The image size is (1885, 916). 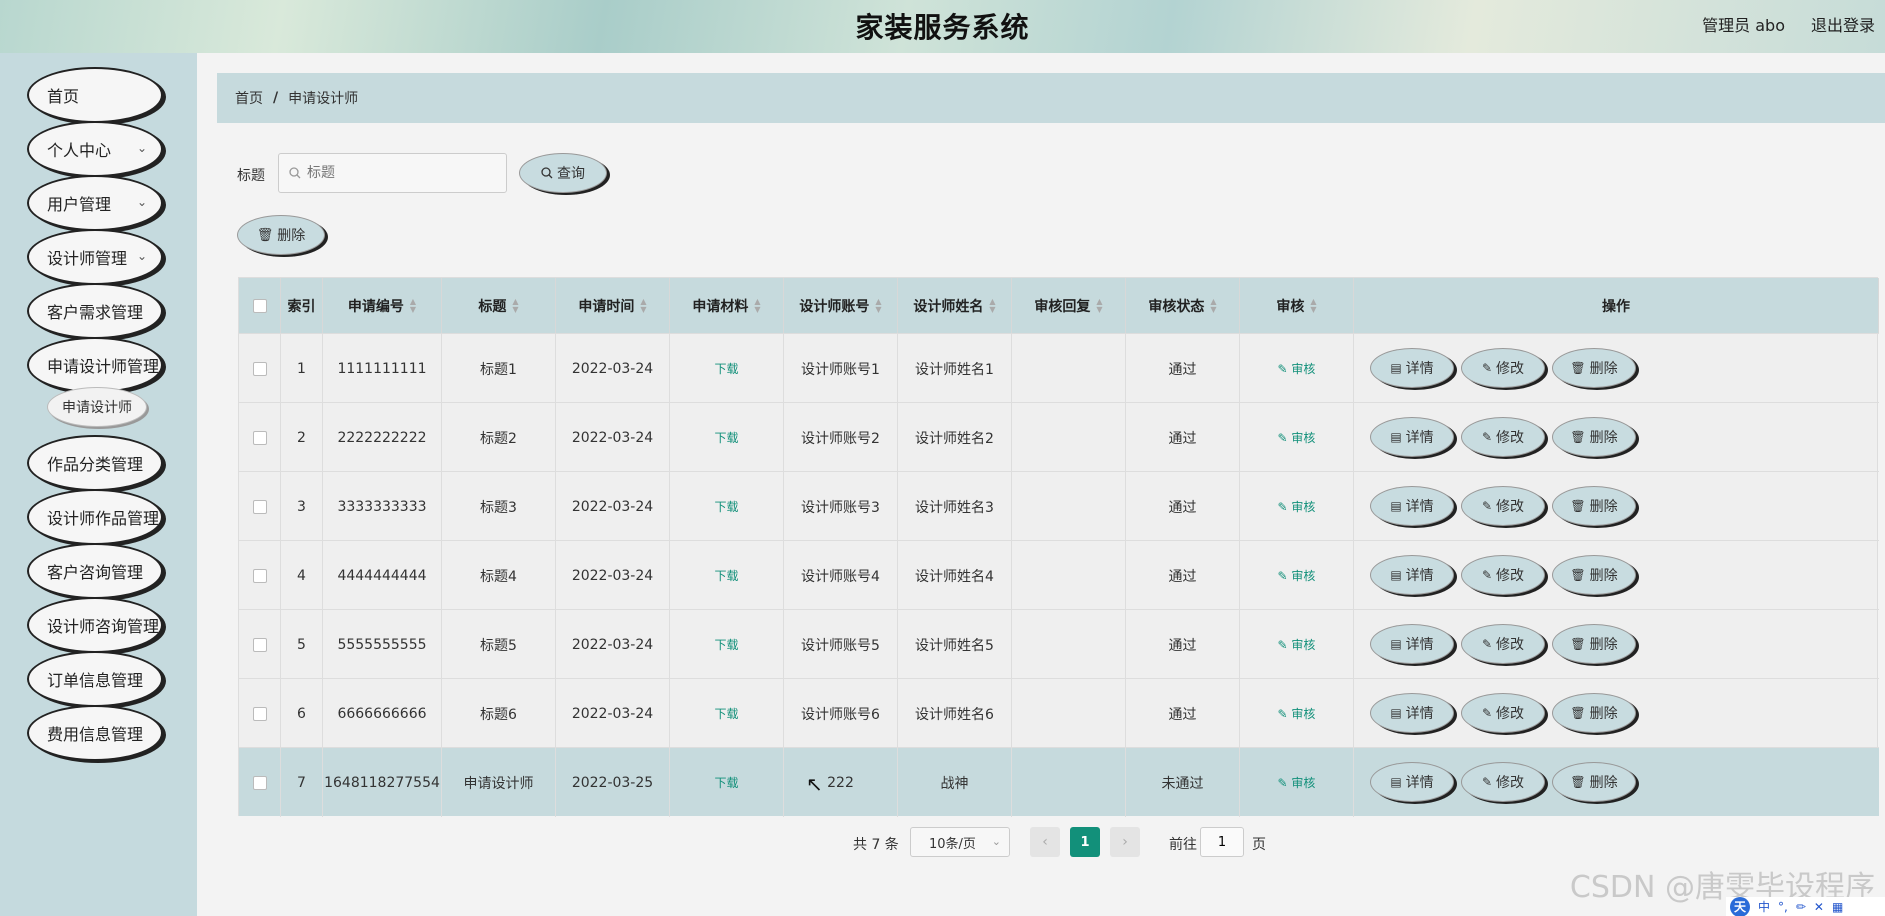 I want to click on column-header: 申请材料 ▲ ▼, so click(x=727, y=305).